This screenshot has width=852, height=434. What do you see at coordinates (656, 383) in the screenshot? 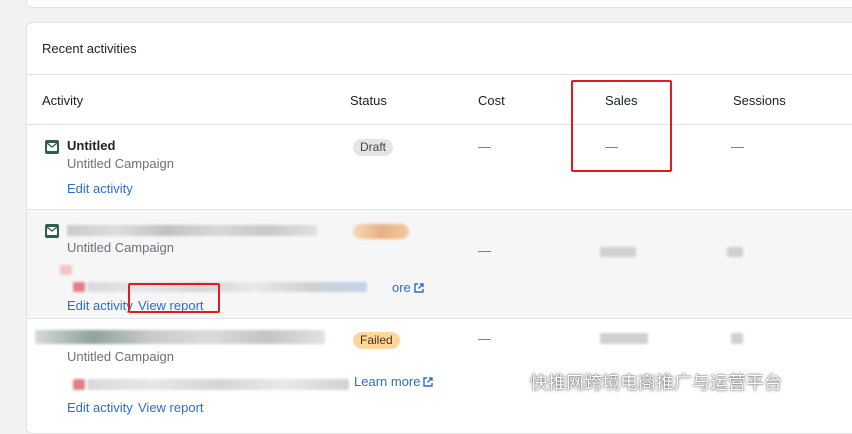
I see `watermark-text: 快推网跨境电商推广与运营平台` at bounding box center [656, 383].